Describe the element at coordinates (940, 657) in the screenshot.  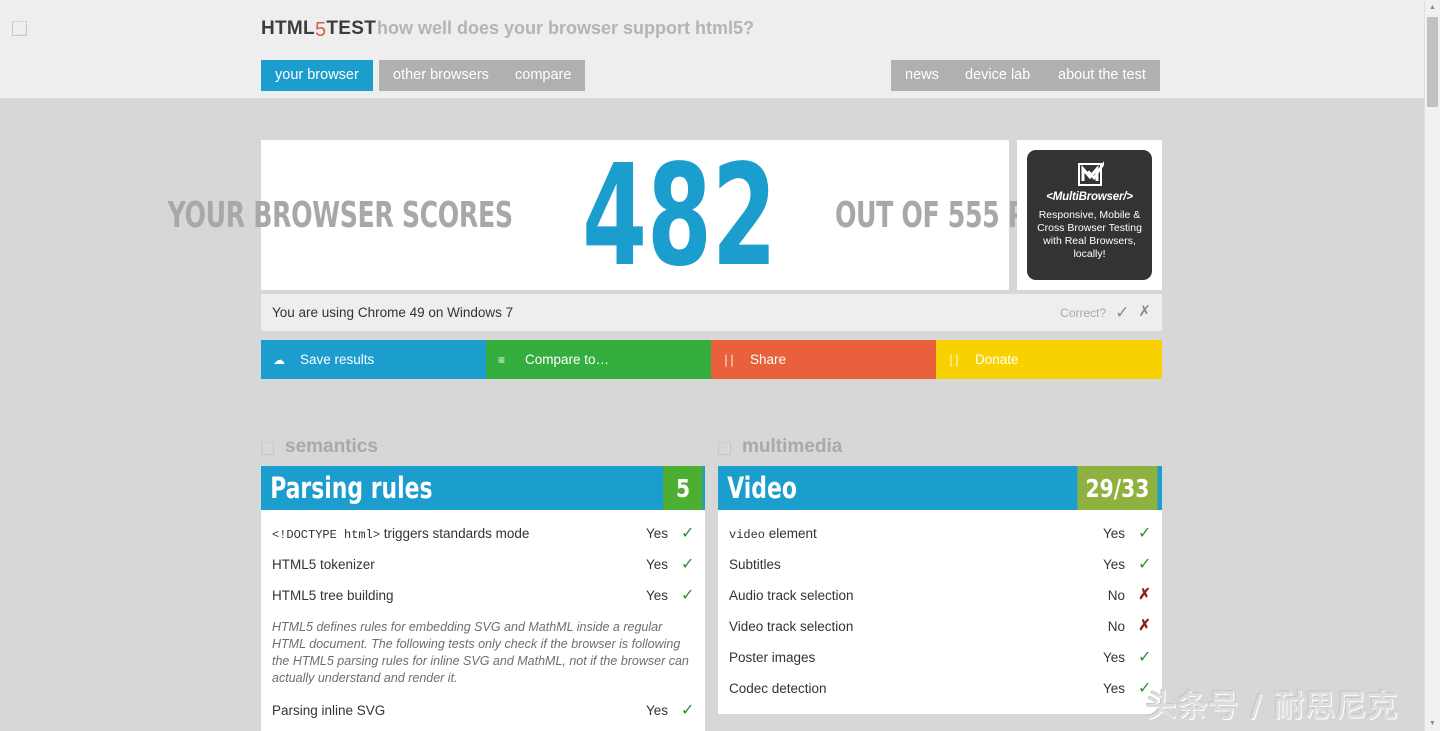
I see `table-row: Poster images Yes ✓` at that location.